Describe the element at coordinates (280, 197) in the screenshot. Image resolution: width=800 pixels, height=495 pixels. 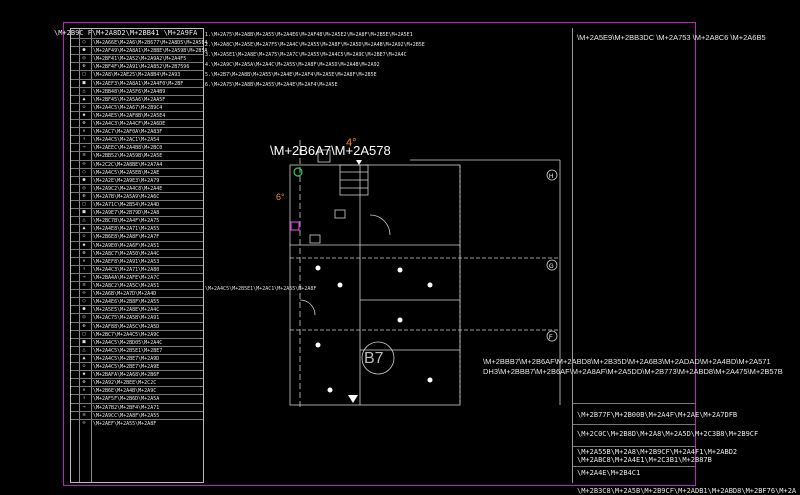
I see `marker-6: 6°` at that location.